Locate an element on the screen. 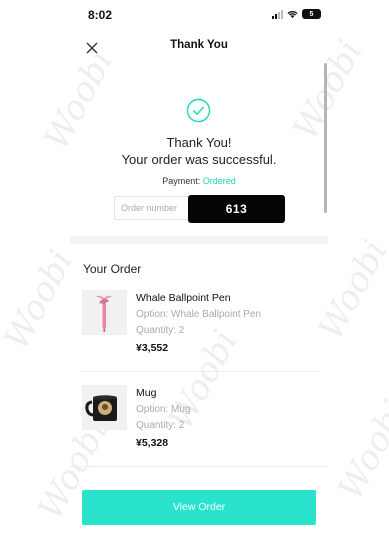  list-divider is located at coordinates (199, 466).